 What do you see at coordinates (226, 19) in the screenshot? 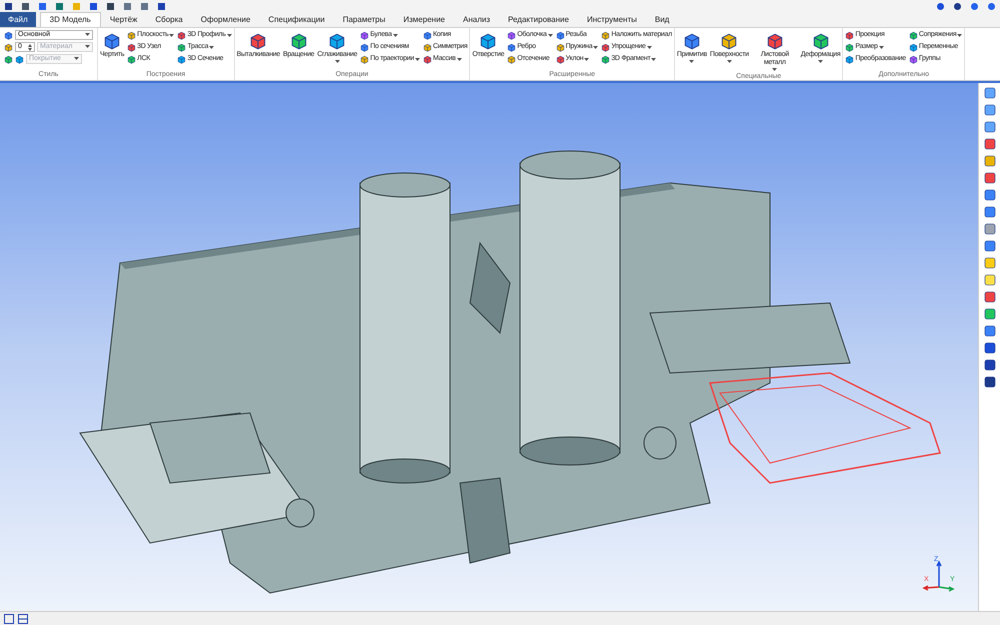
I see `ribbon-tab: Оформление` at bounding box center [226, 19].